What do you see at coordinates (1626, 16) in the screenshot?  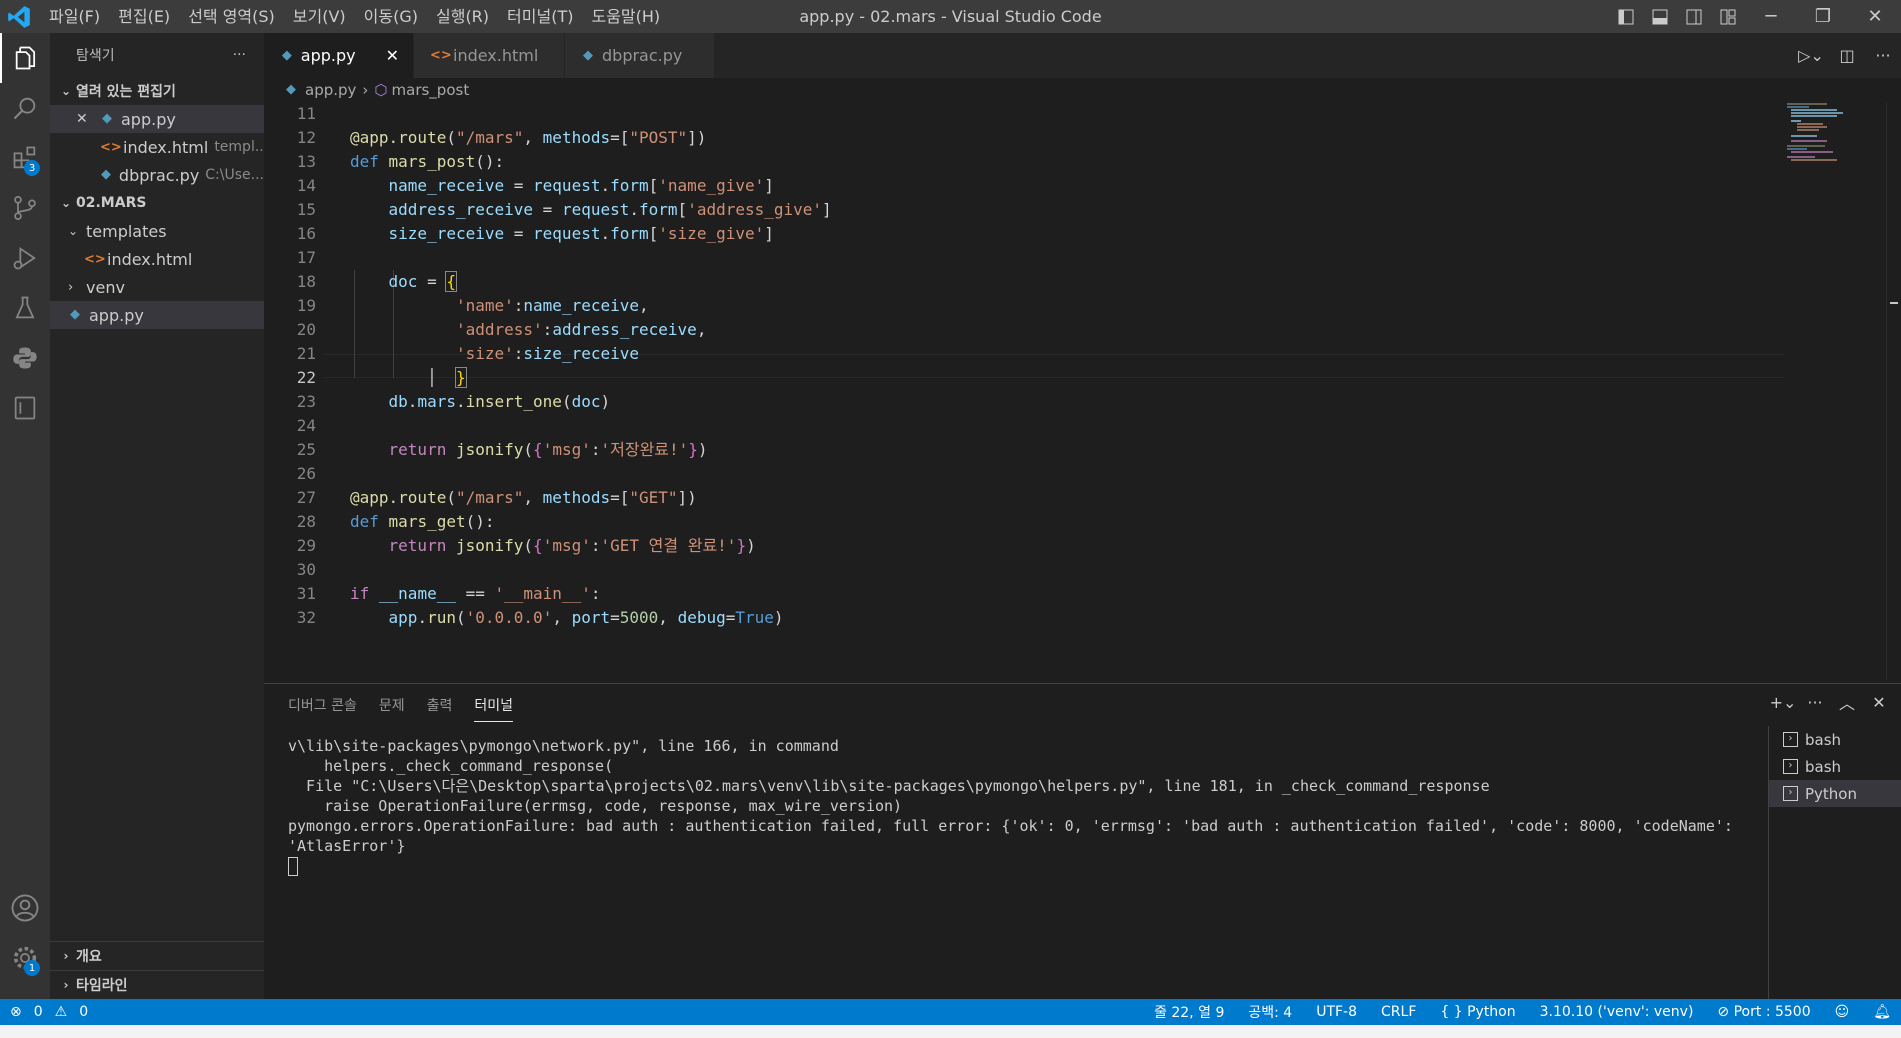 I see `toggle-primary-sidebar-icon` at bounding box center [1626, 16].